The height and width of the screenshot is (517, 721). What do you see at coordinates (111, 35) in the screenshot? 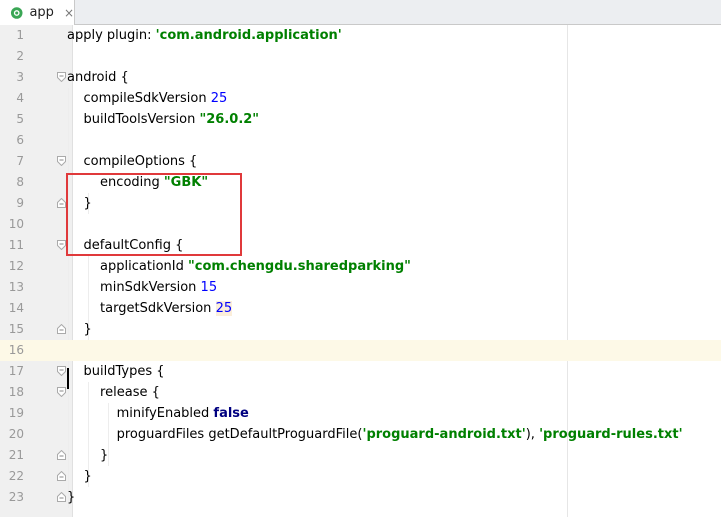
I see `code-text: apply plugin:` at bounding box center [111, 35].